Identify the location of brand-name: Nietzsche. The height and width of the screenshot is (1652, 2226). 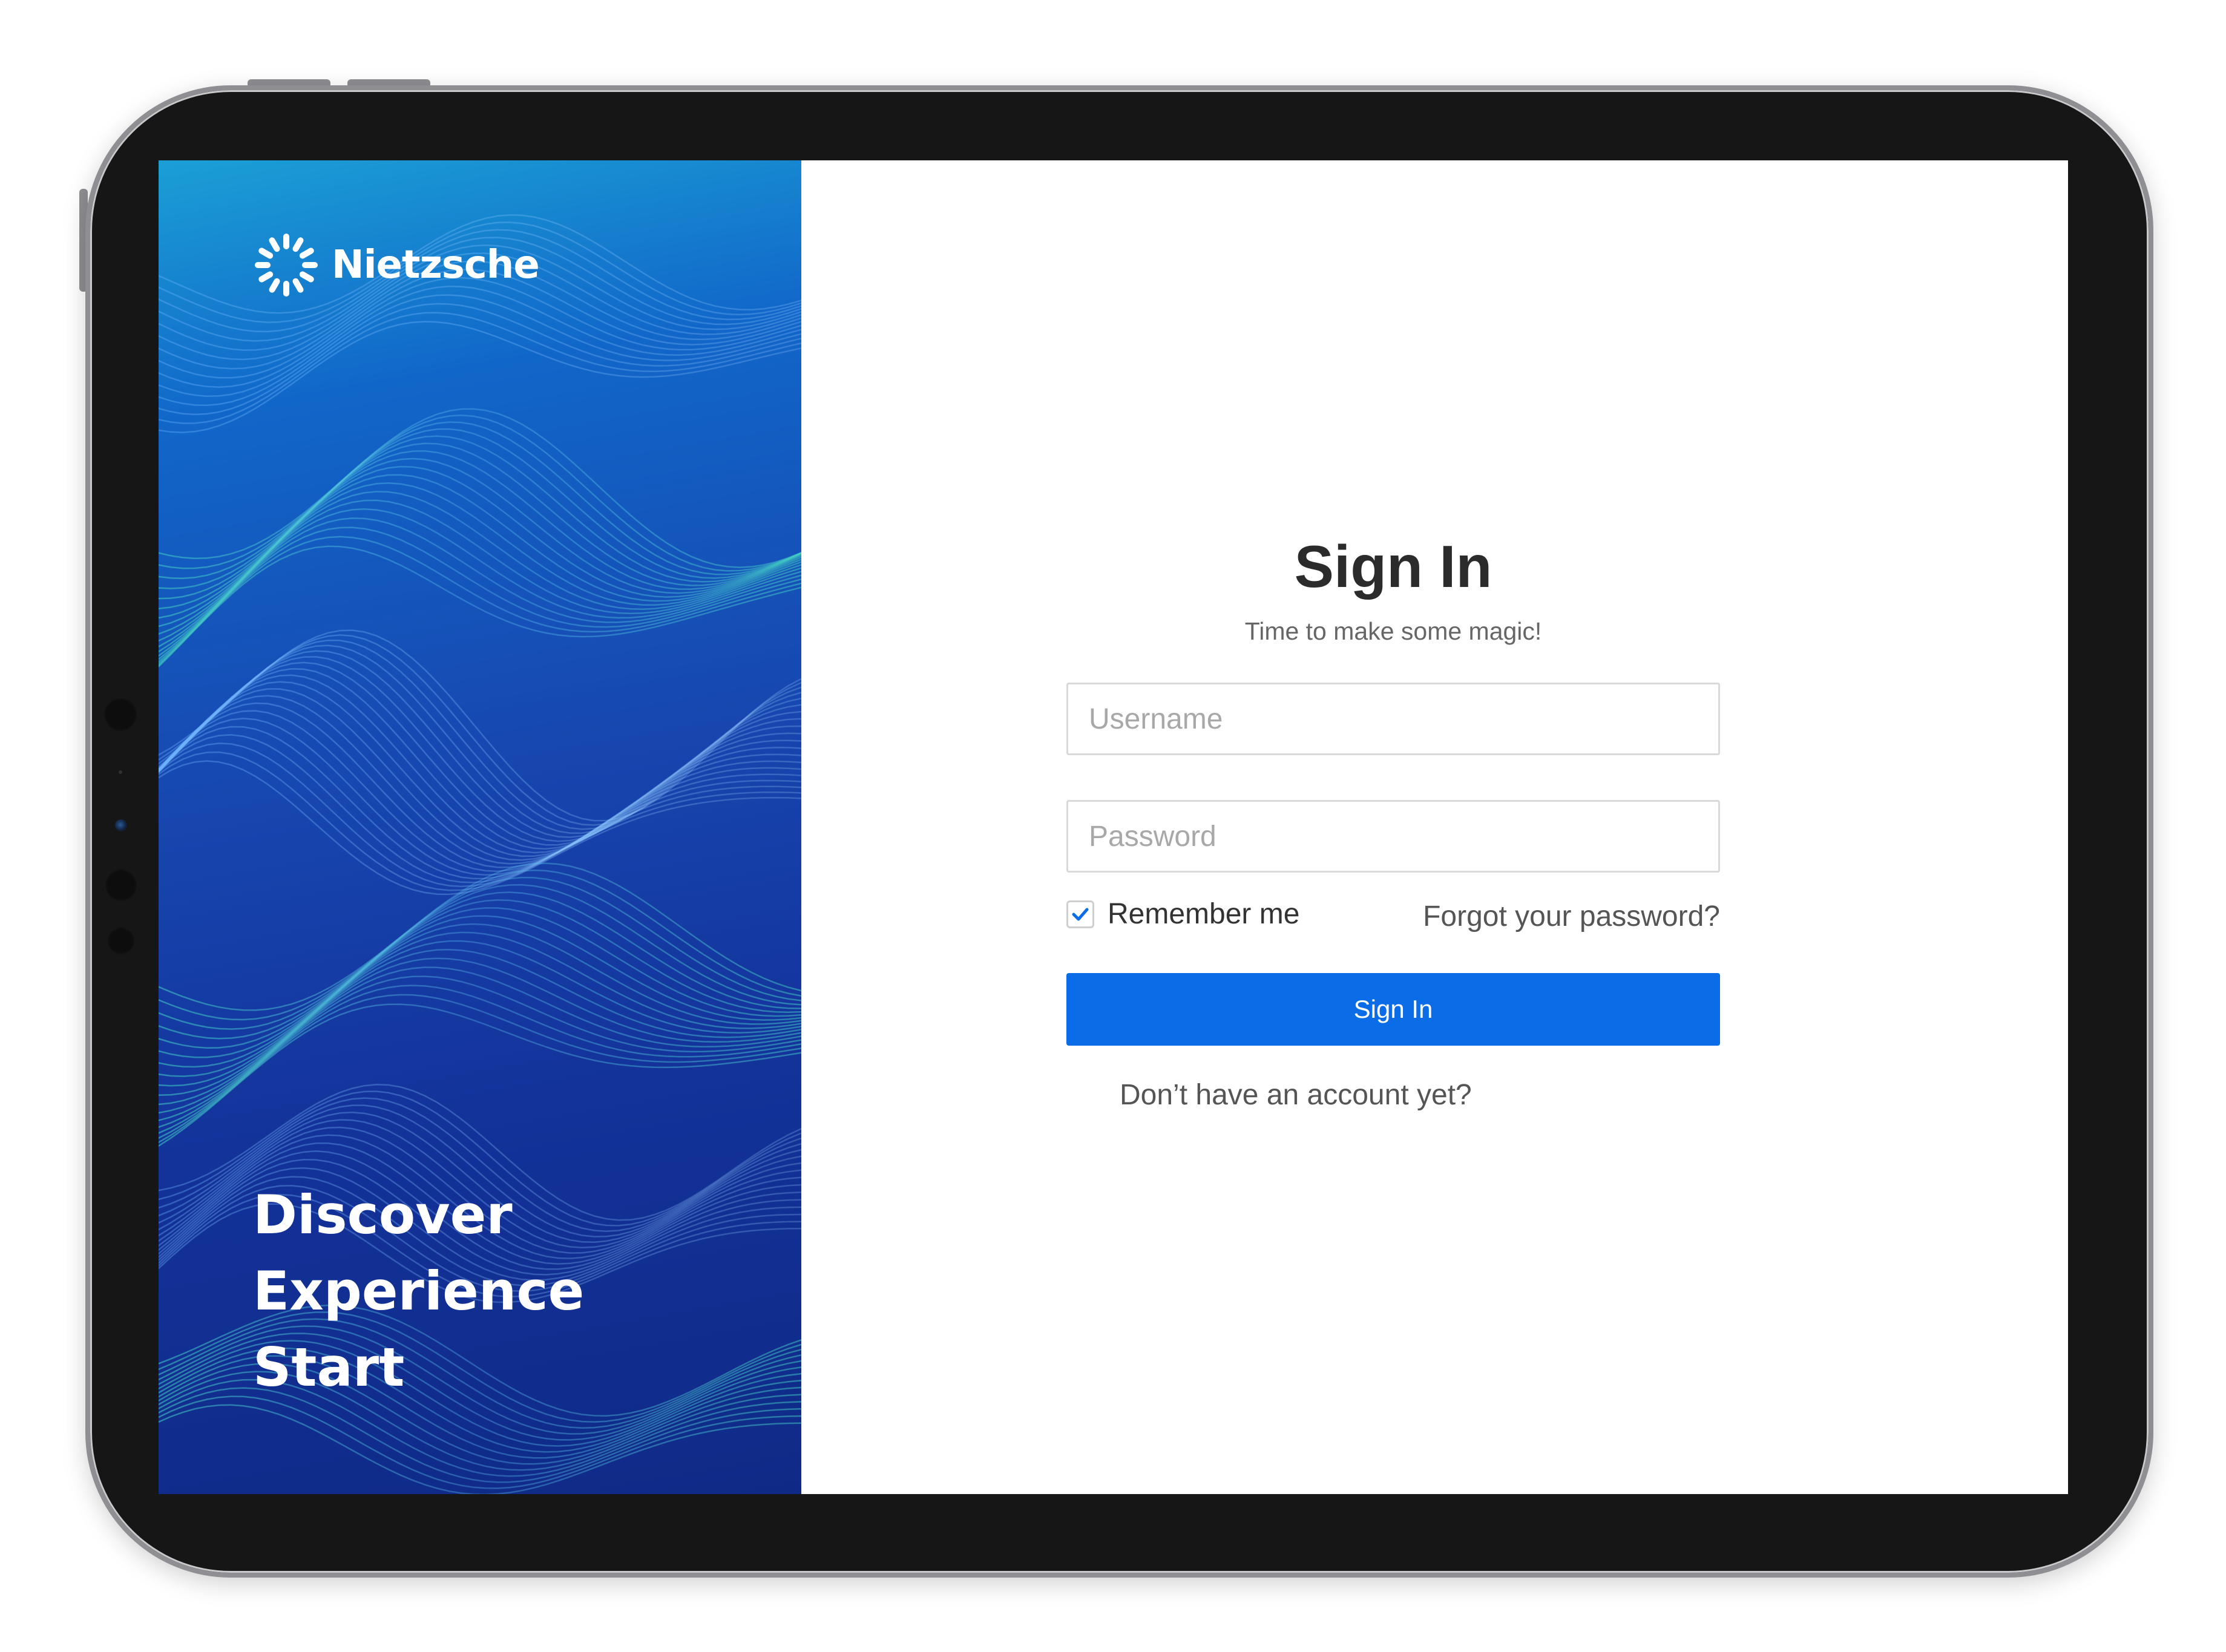
(436, 265).